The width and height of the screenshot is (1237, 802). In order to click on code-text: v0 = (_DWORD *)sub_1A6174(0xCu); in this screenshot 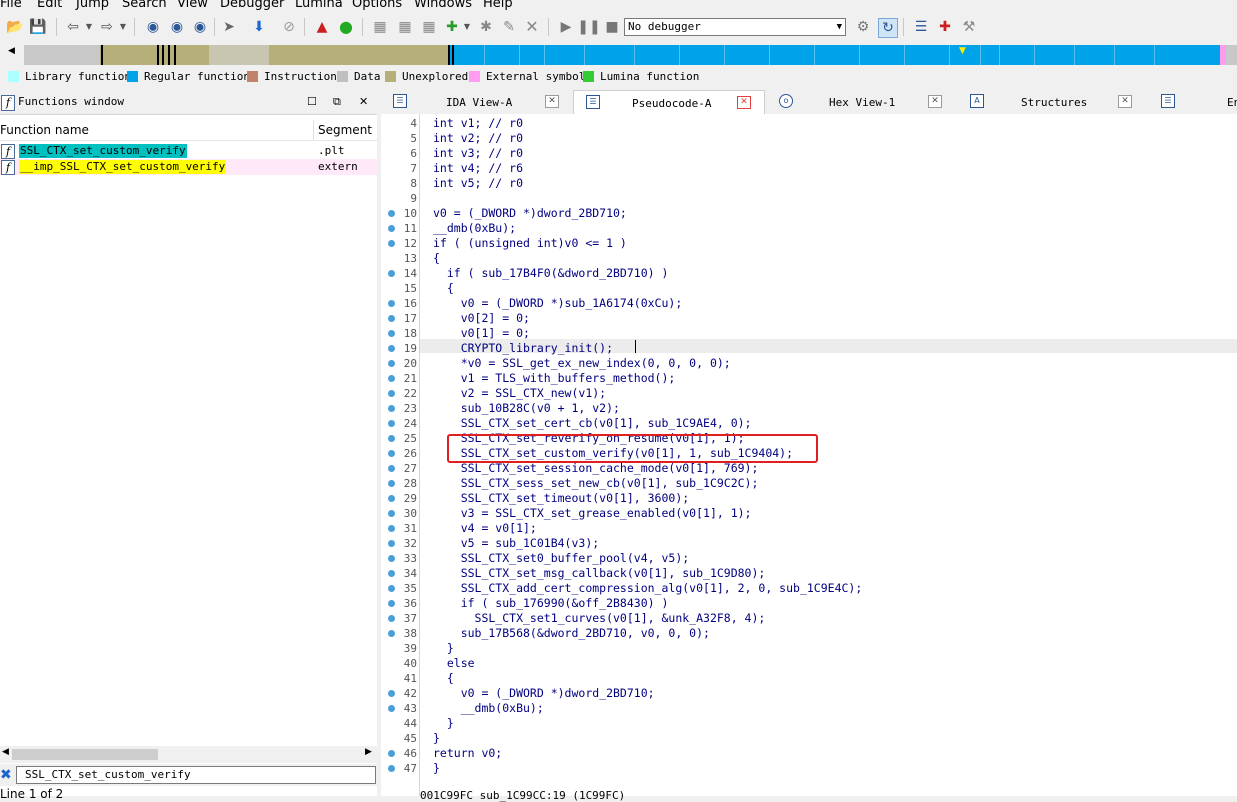, I will do `click(558, 303)`.